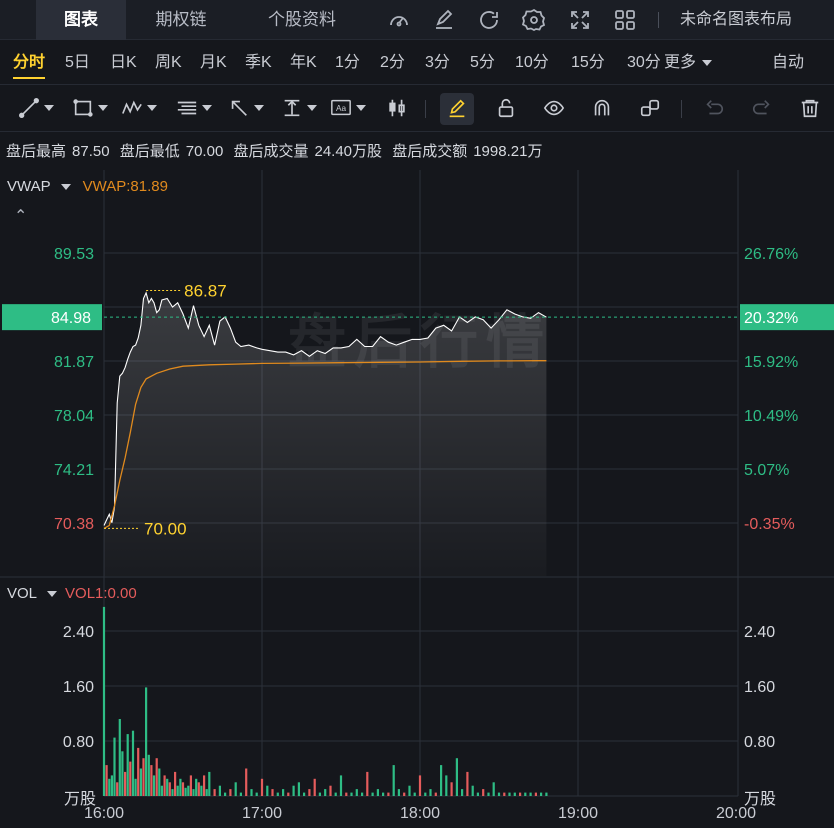 The image size is (834, 828). I want to click on period-5m: 5分, so click(482, 63).